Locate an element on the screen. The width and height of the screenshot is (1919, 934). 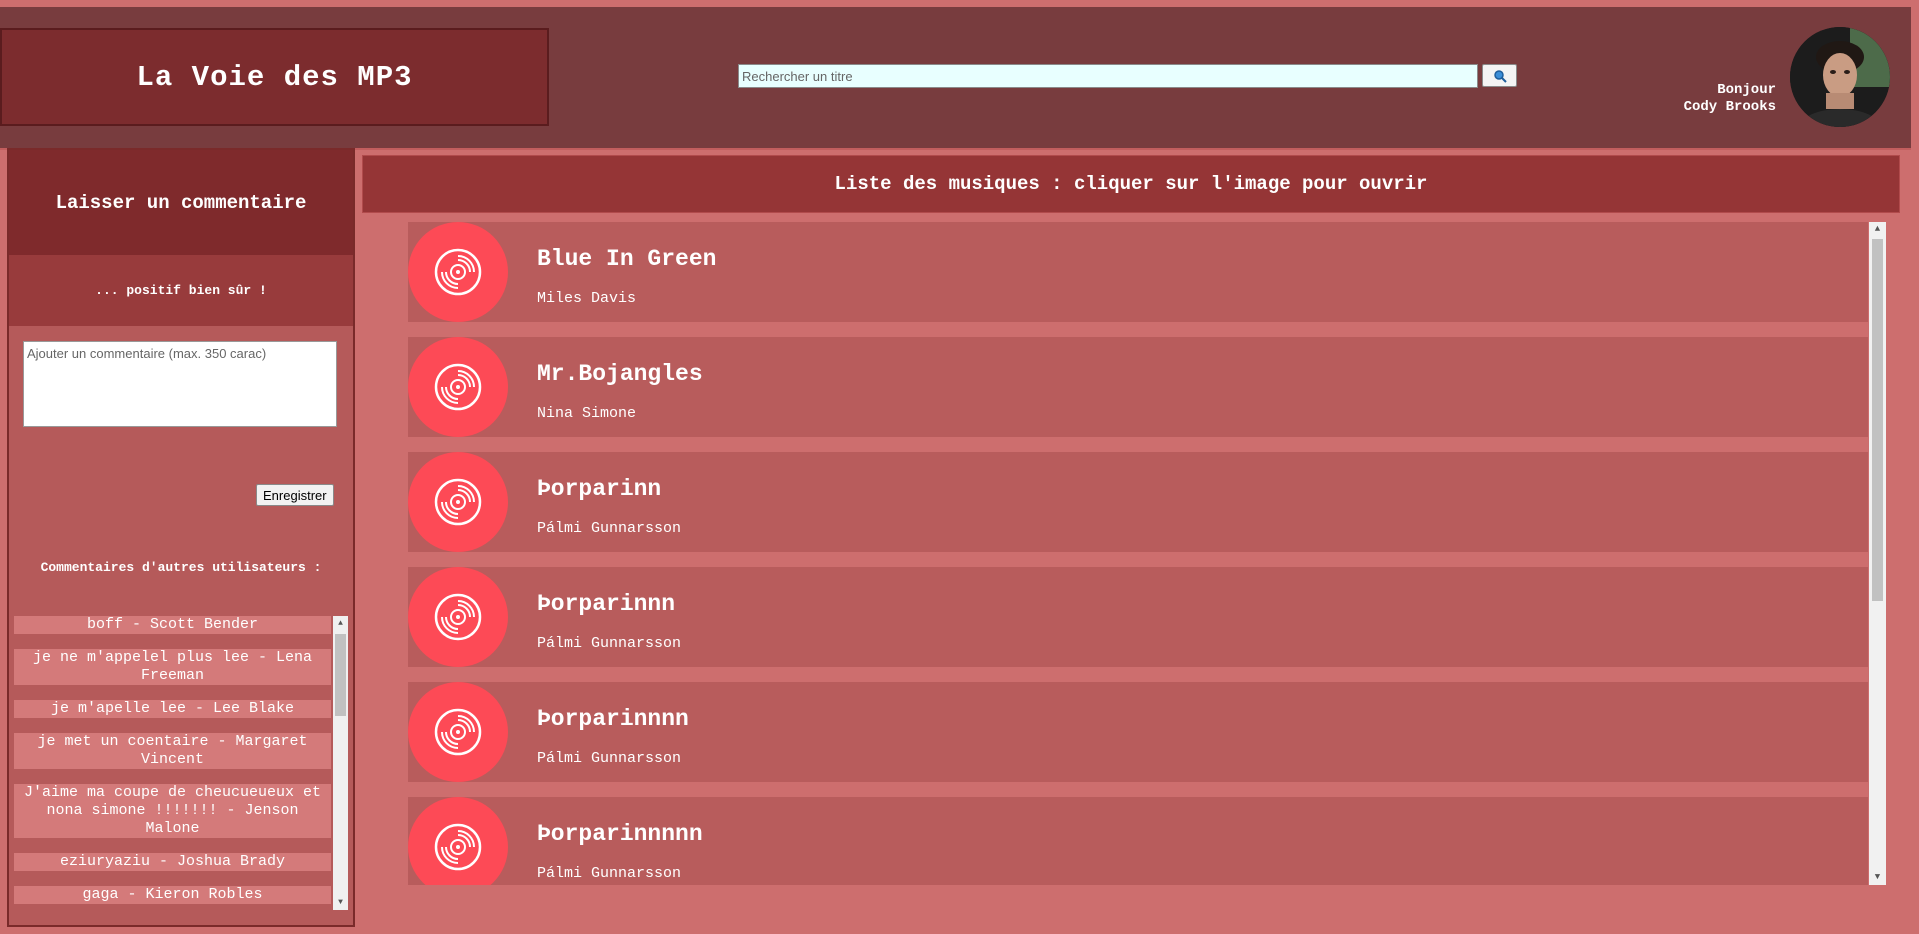
greeting-label: Bonjour is located at coordinates (1746, 90).